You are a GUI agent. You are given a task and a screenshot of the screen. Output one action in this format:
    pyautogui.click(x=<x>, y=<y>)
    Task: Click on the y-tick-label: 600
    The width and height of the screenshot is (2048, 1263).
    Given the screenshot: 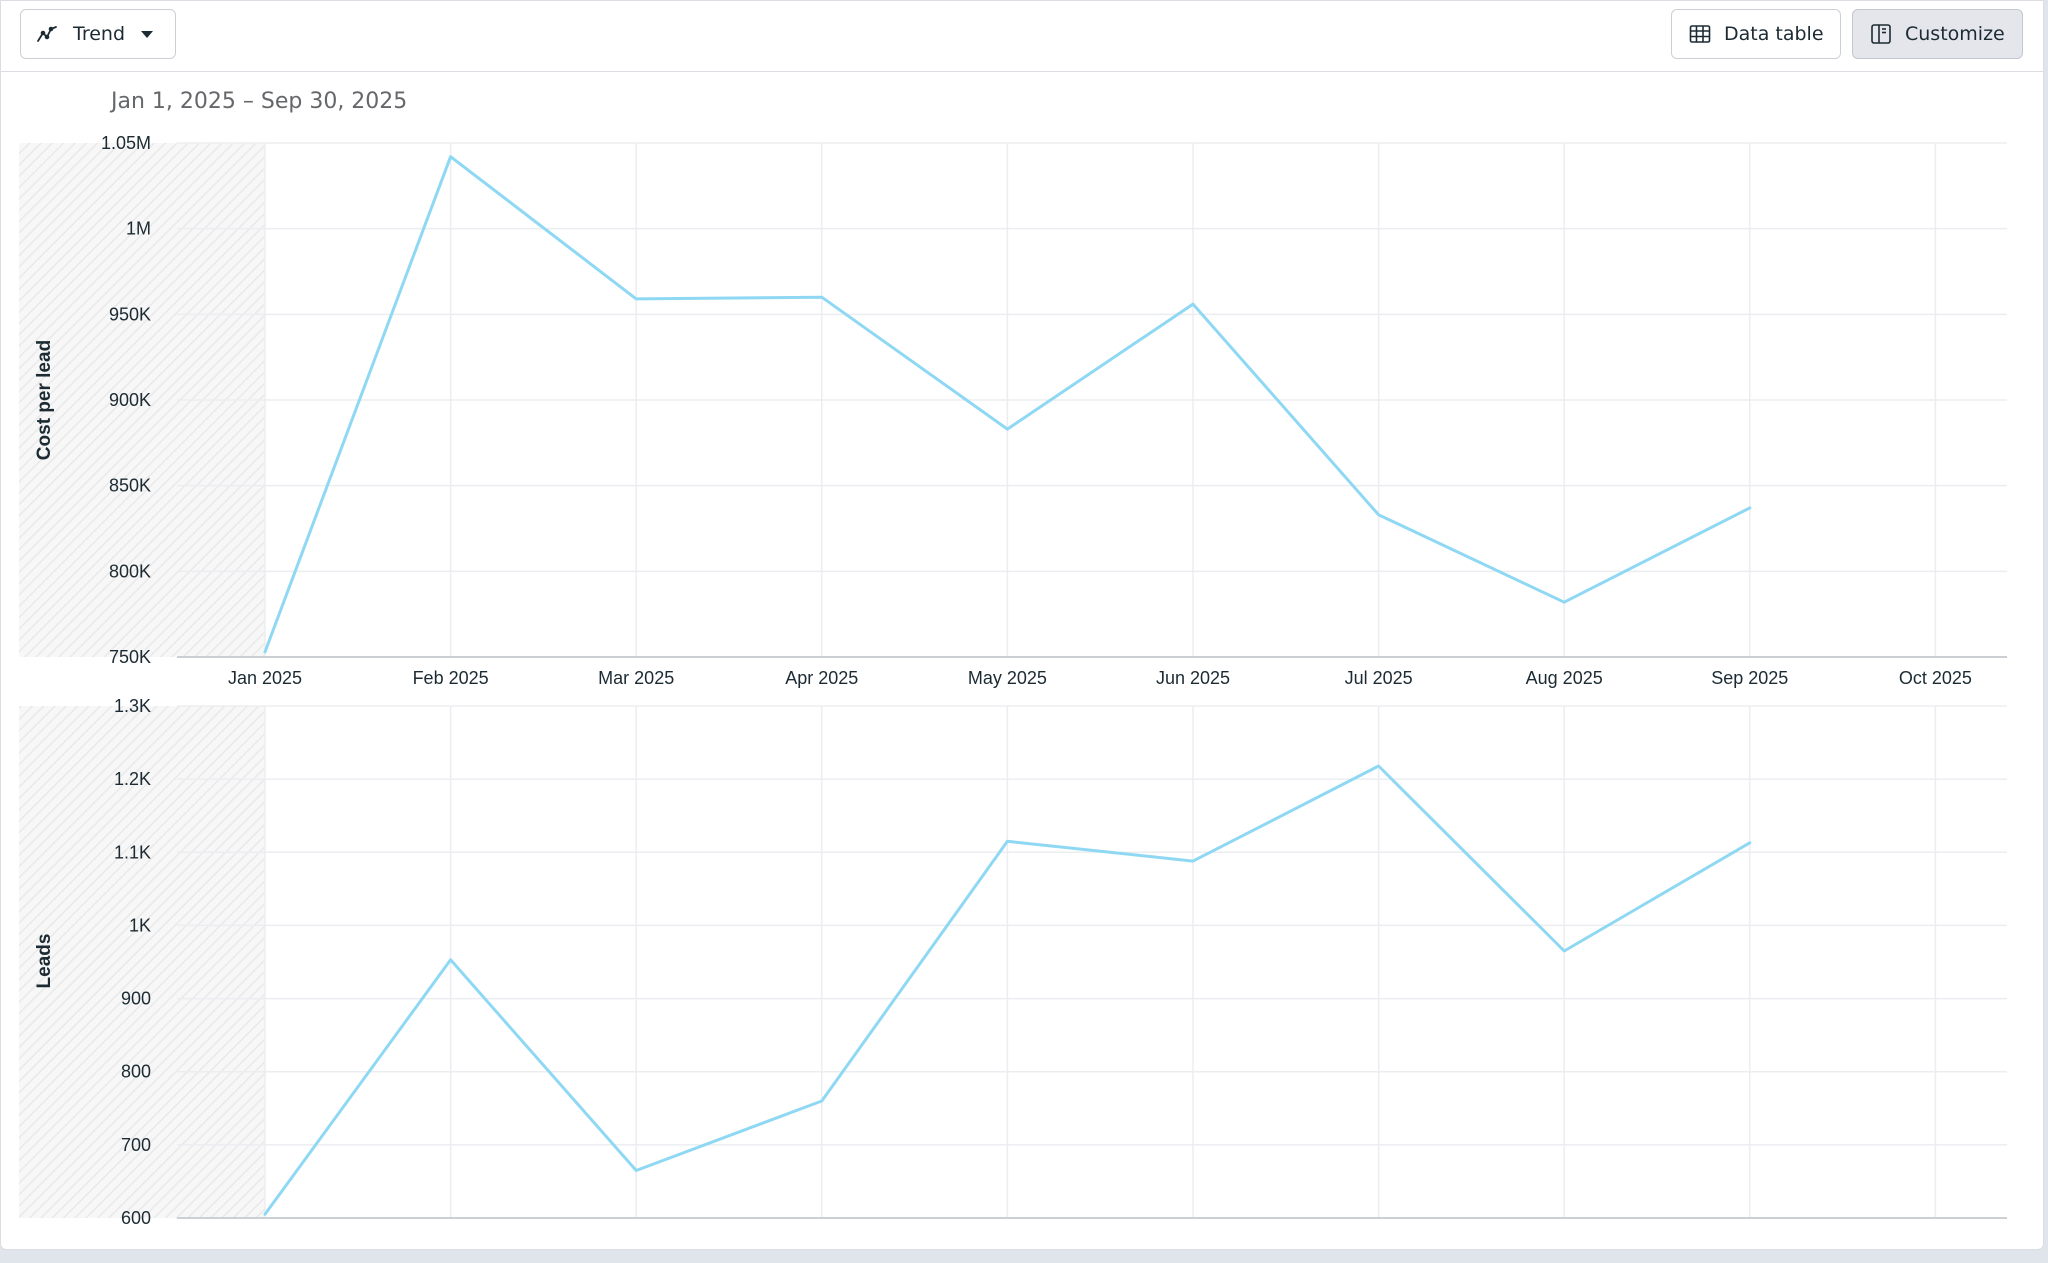 What is the action you would take?
    pyautogui.click(x=136, y=1218)
    